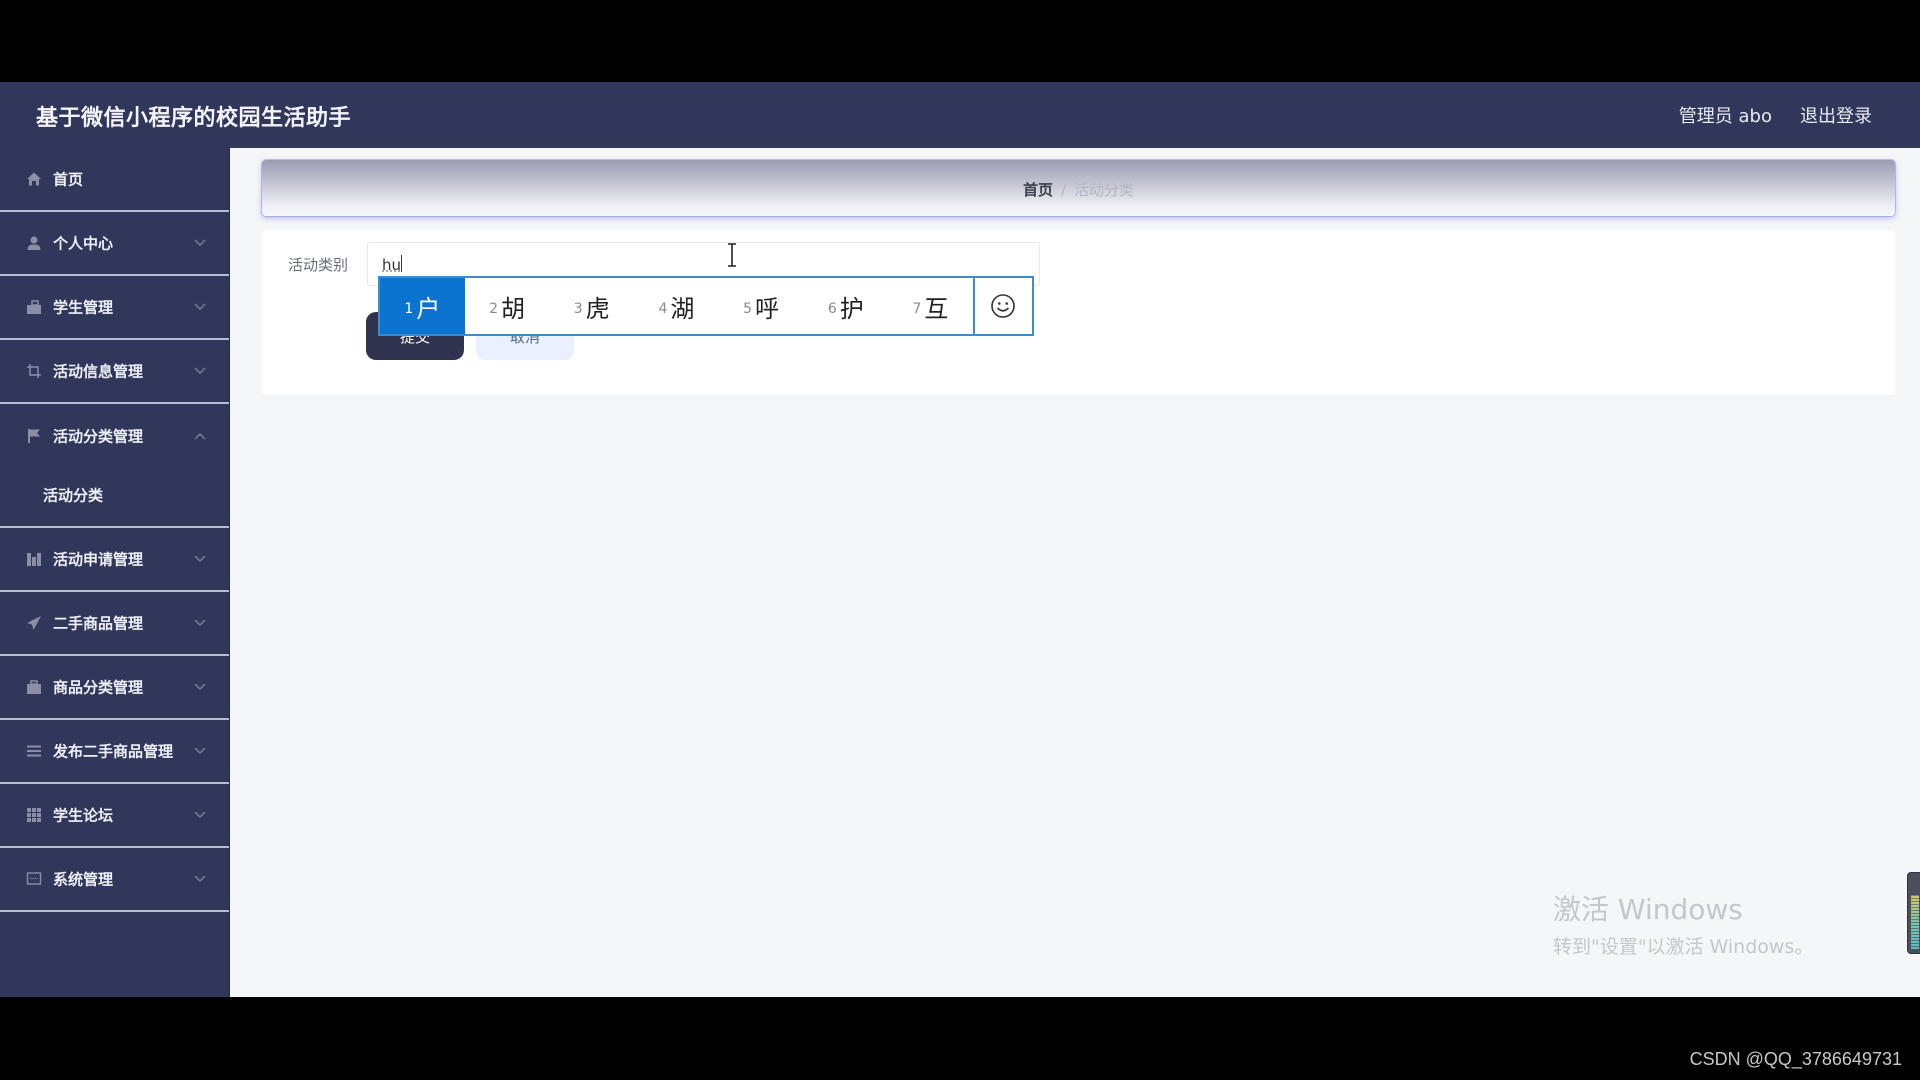  I want to click on breadcrumb: 首页 / 活动分类, so click(1078, 188).